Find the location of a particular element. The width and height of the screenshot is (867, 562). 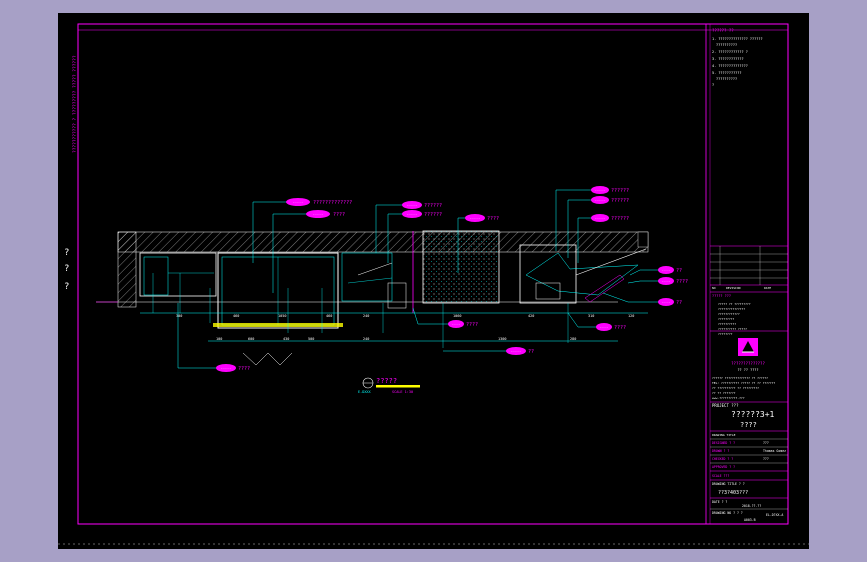

checked-value: ??? is located at coordinates (766, 459).